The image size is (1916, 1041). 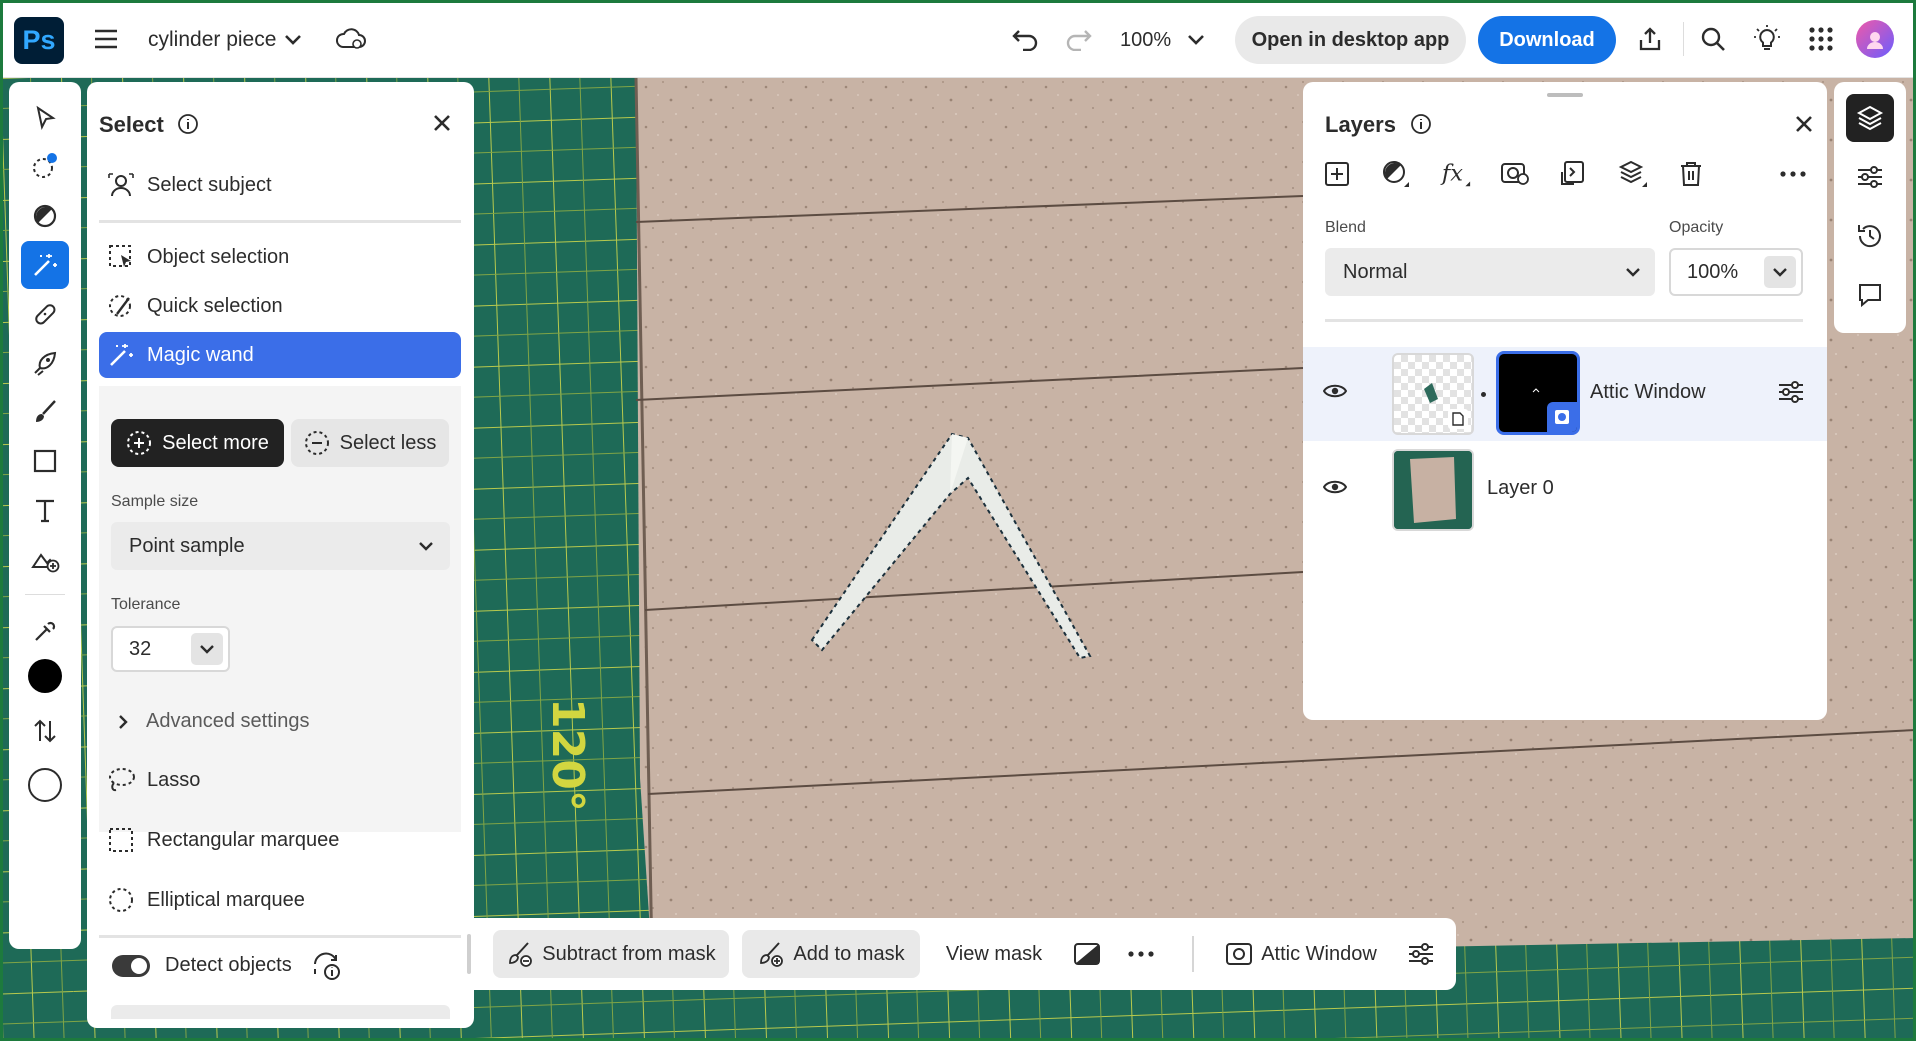 What do you see at coordinates (351, 39) in the screenshot?
I see `cloud-sync-icon` at bounding box center [351, 39].